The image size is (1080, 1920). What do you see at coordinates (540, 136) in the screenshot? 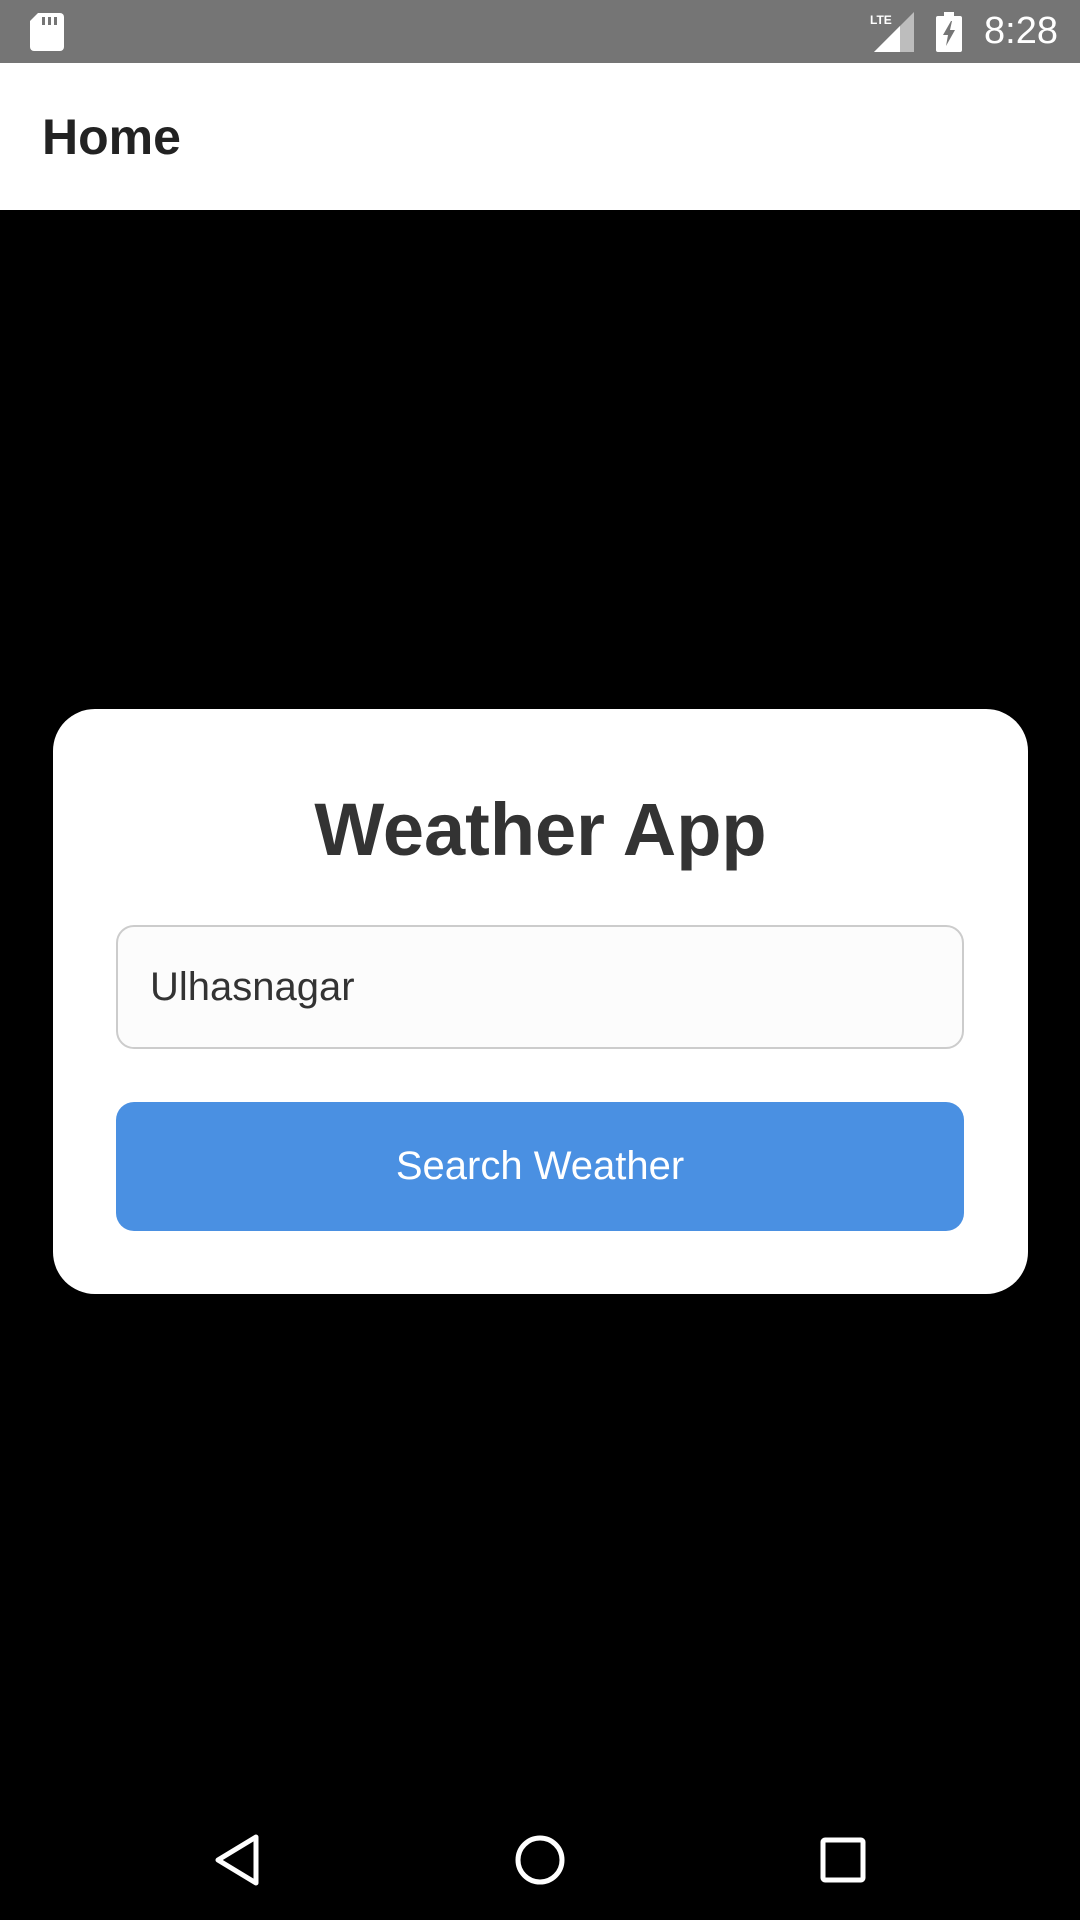
I see `app-bar: Home` at bounding box center [540, 136].